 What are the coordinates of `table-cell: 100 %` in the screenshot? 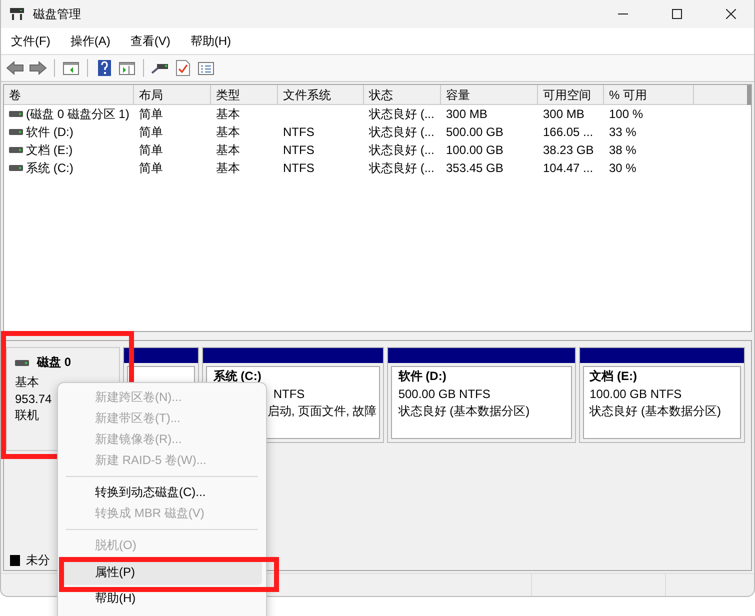 It's located at (626, 114).